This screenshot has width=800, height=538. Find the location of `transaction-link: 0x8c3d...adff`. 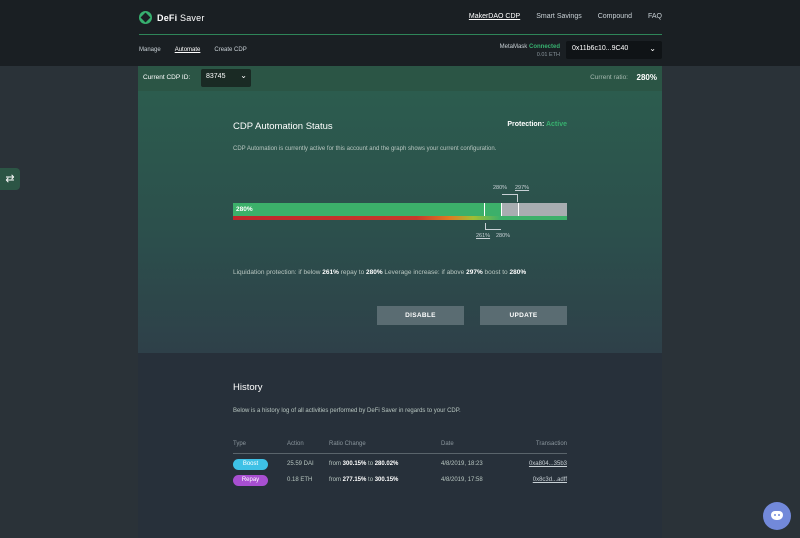

transaction-link: 0x8c3d...adff is located at coordinates (539, 480).